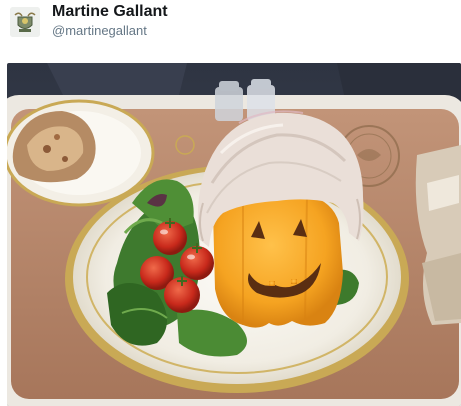  Describe the element at coordinates (278, 259) in the screenshot. I see `pepper-jack-o-lantern` at that location.